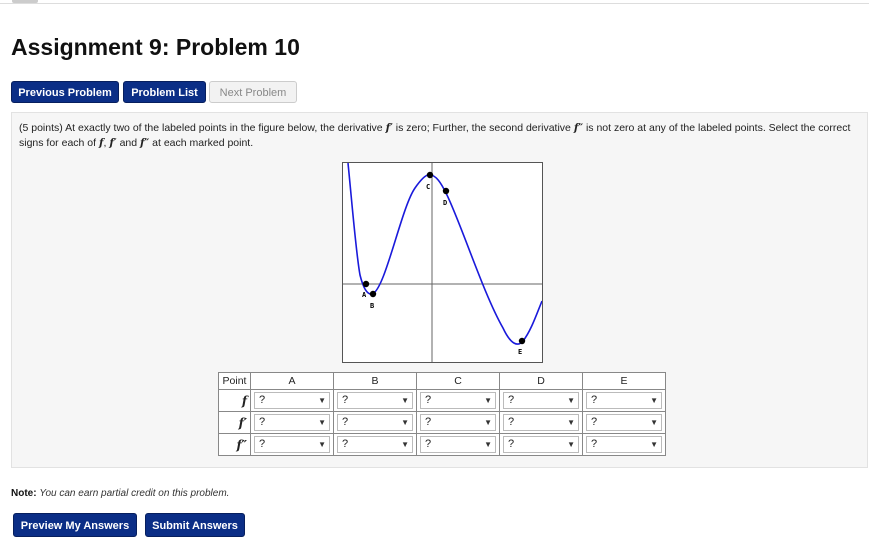 Image resolution: width=869 pixels, height=543 pixels. What do you see at coordinates (541, 444) in the screenshot?
I see `select-fpp-d: ? ▼` at bounding box center [541, 444].